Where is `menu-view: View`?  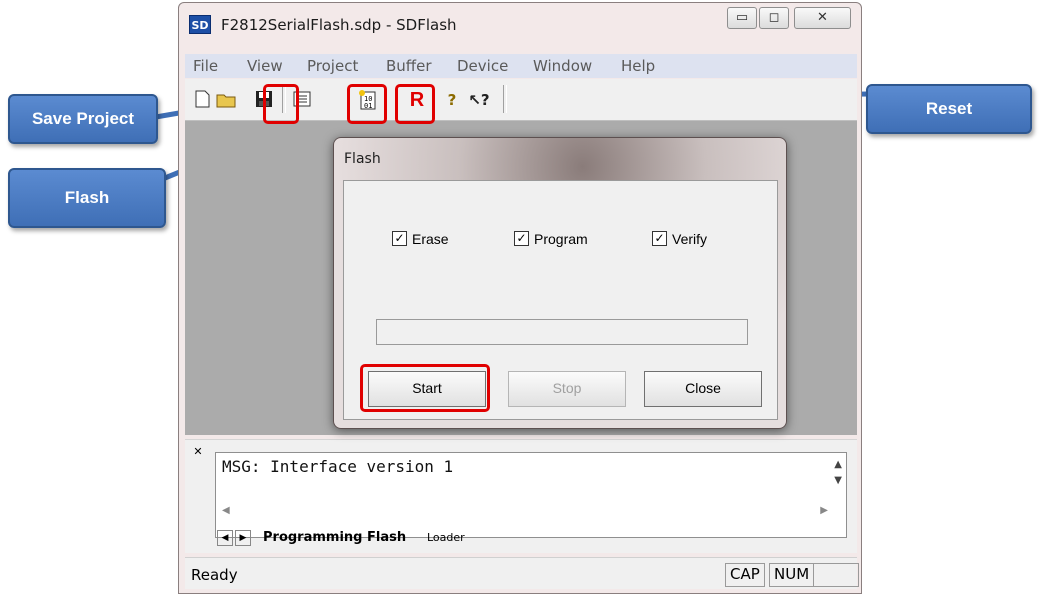 menu-view: View is located at coordinates (265, 66).